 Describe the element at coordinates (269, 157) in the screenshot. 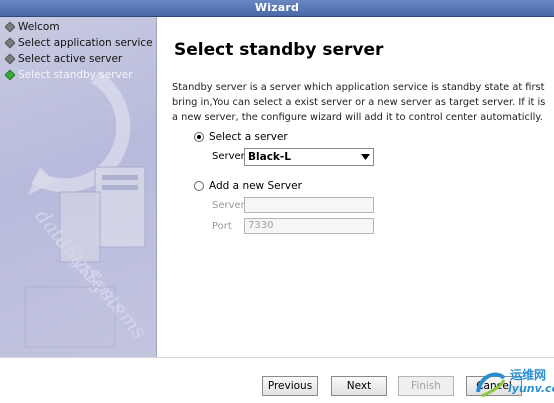

I see `server-select-value: Black-L` at that location.